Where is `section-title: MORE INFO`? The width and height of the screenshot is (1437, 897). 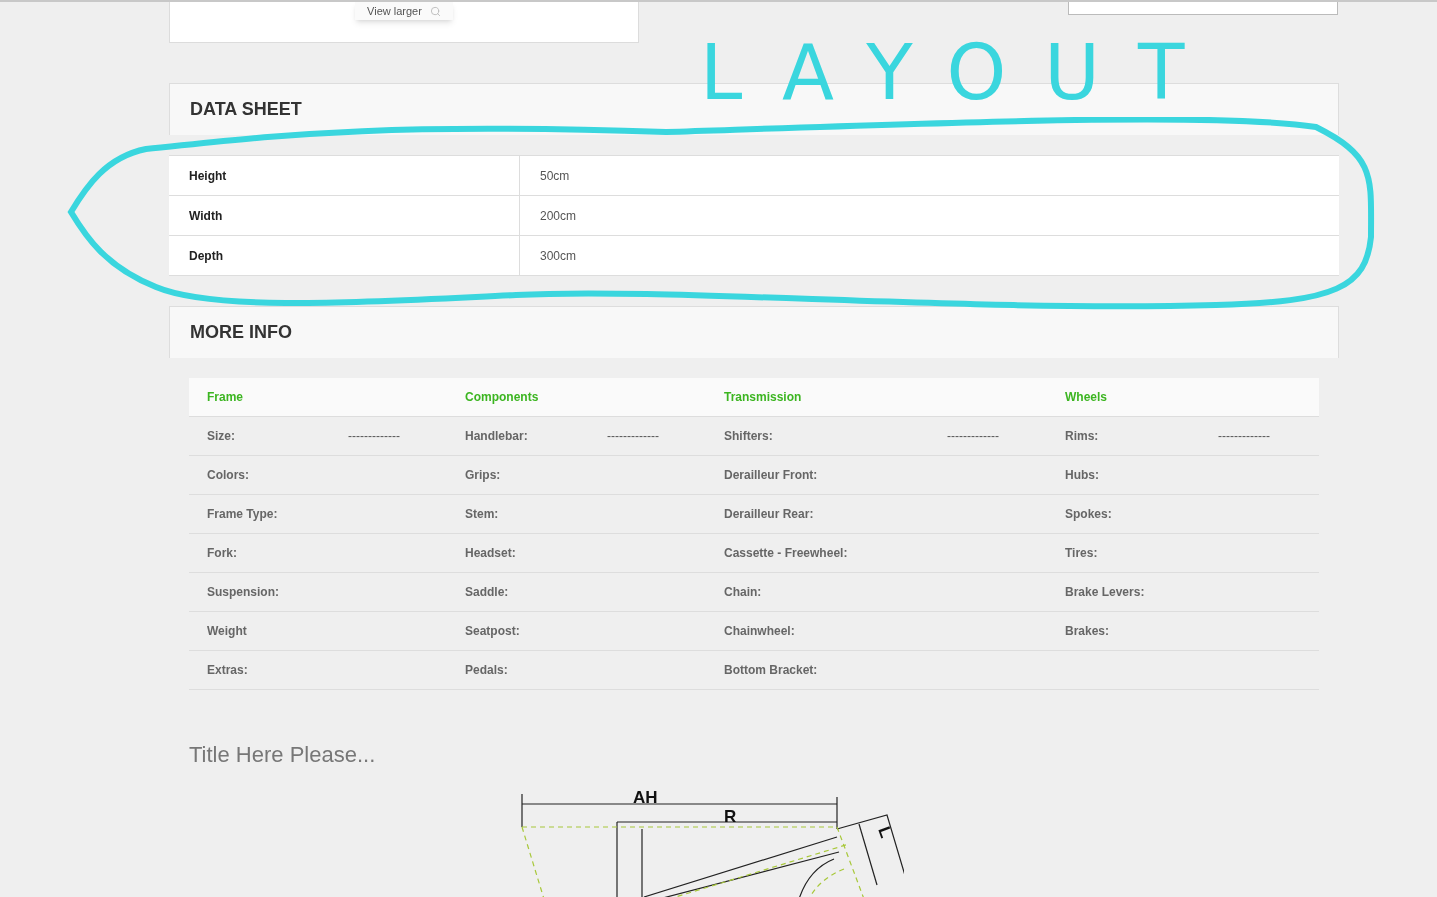 section-title: MORE INFO is located at coordinates (241, 332).